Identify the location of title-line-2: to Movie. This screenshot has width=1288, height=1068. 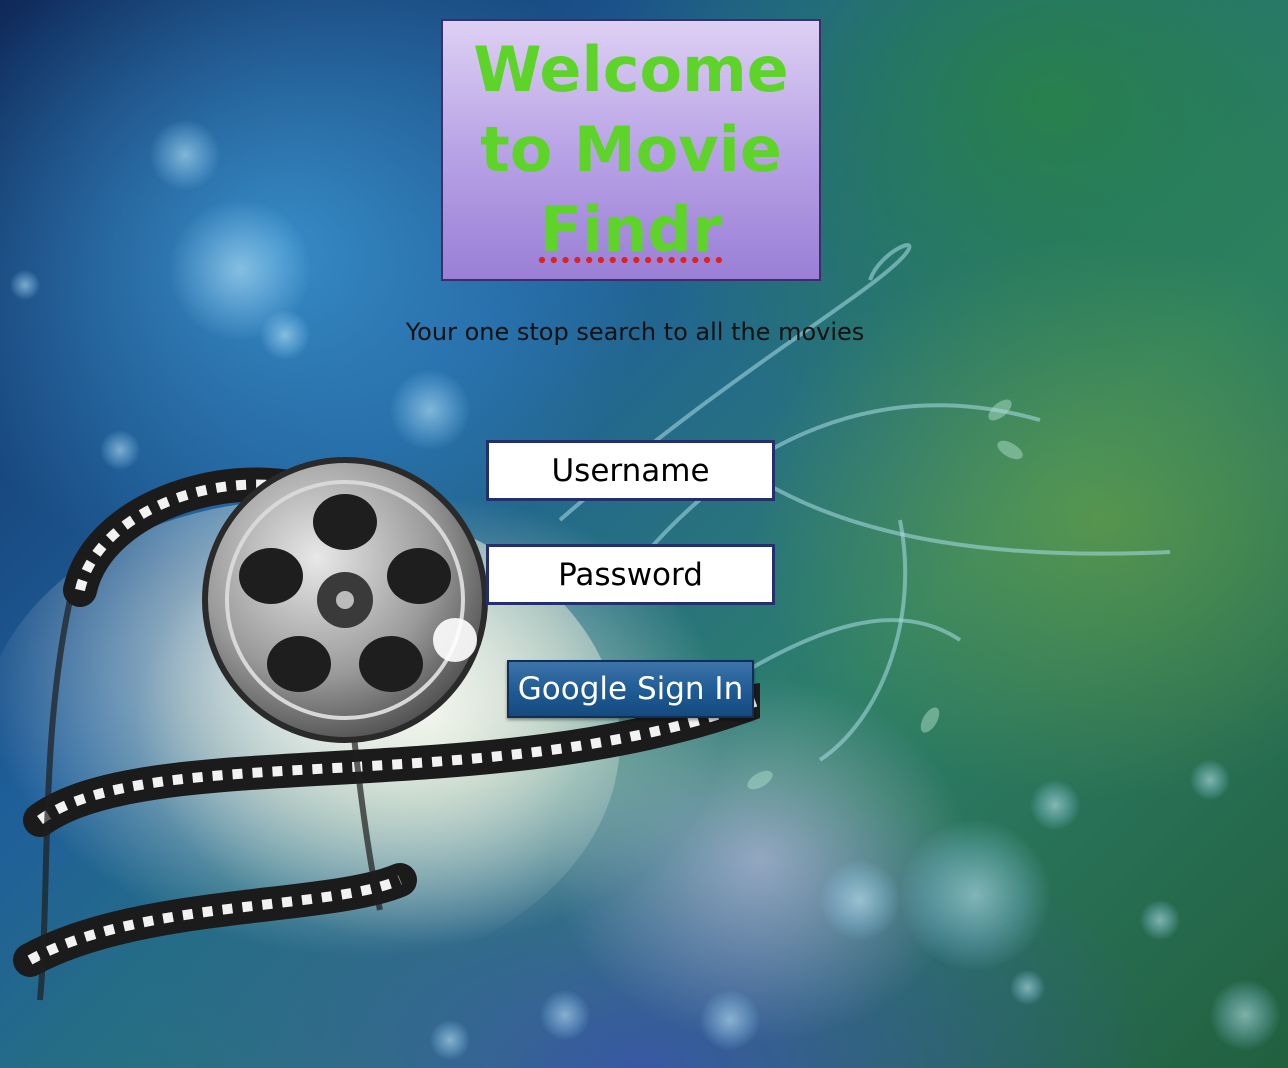
(631, 149).